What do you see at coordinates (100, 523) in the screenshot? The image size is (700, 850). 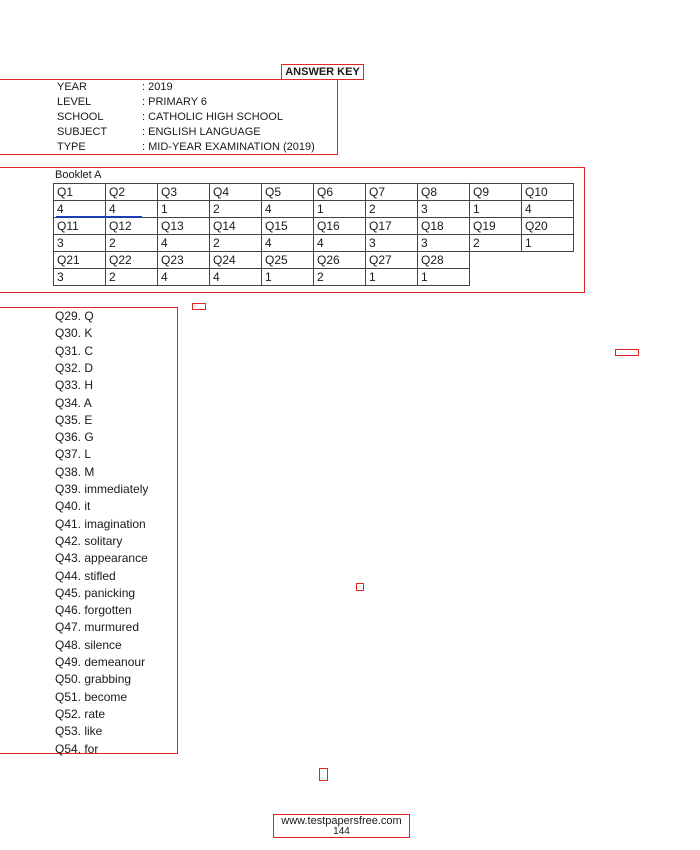 I see `answer-list-item: Q41. imagination` at bounding box center [100, 523].